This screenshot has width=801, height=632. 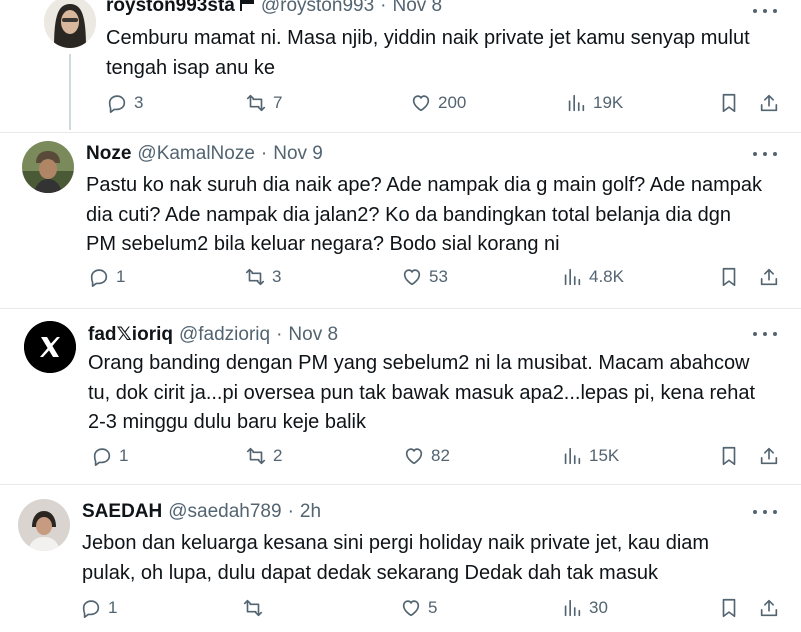 I want to click on author-name: SAEDAH, so click(x=122, y=512).